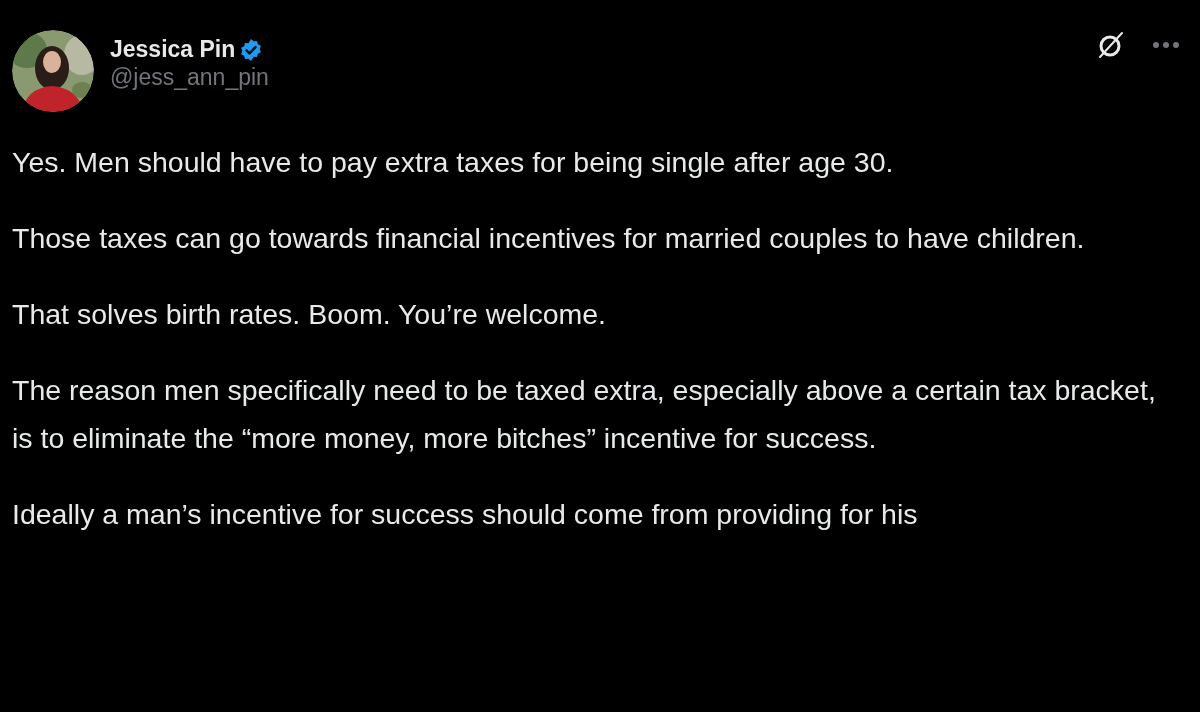 The height and width of the screenshot is (712, 1200). I want to click on user-name: Jessica Pin, so click(173, 50).